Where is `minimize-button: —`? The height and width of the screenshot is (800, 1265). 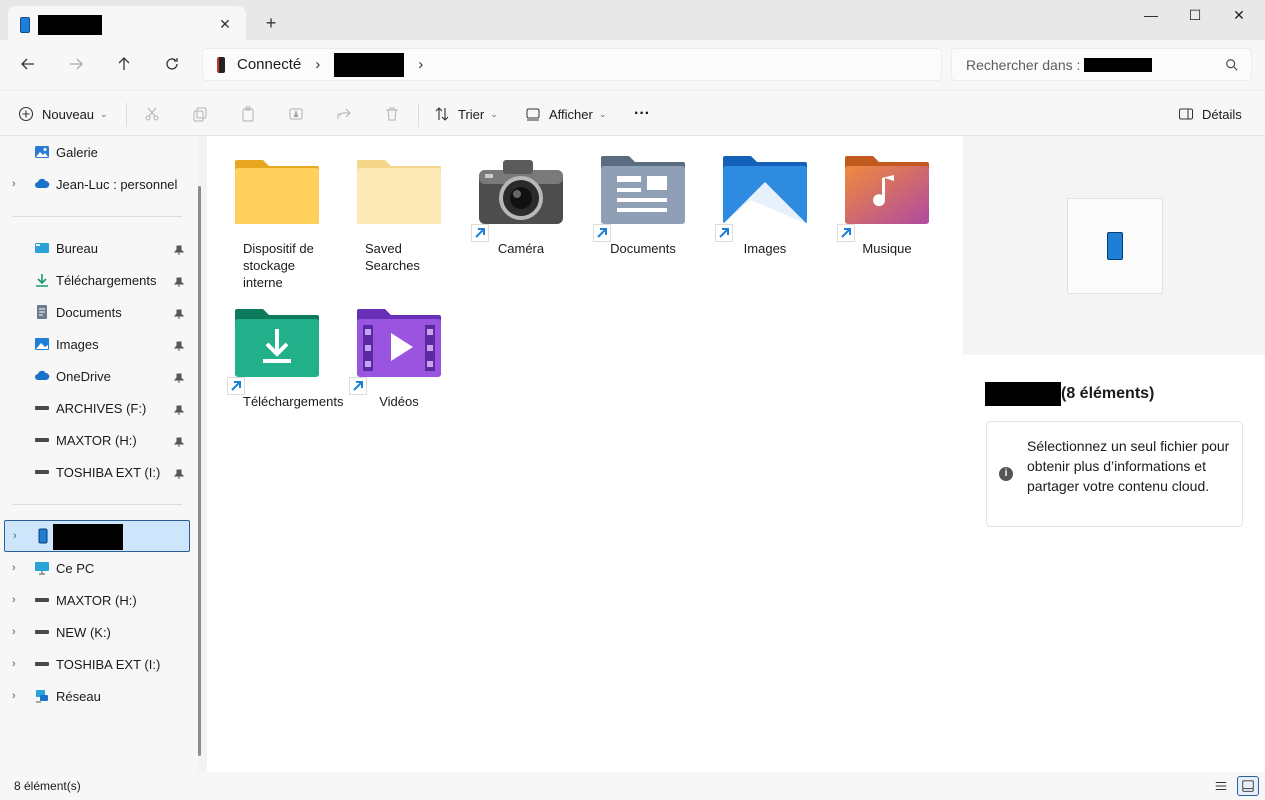
minimize-button: — is located at coordinates (1151, 16).